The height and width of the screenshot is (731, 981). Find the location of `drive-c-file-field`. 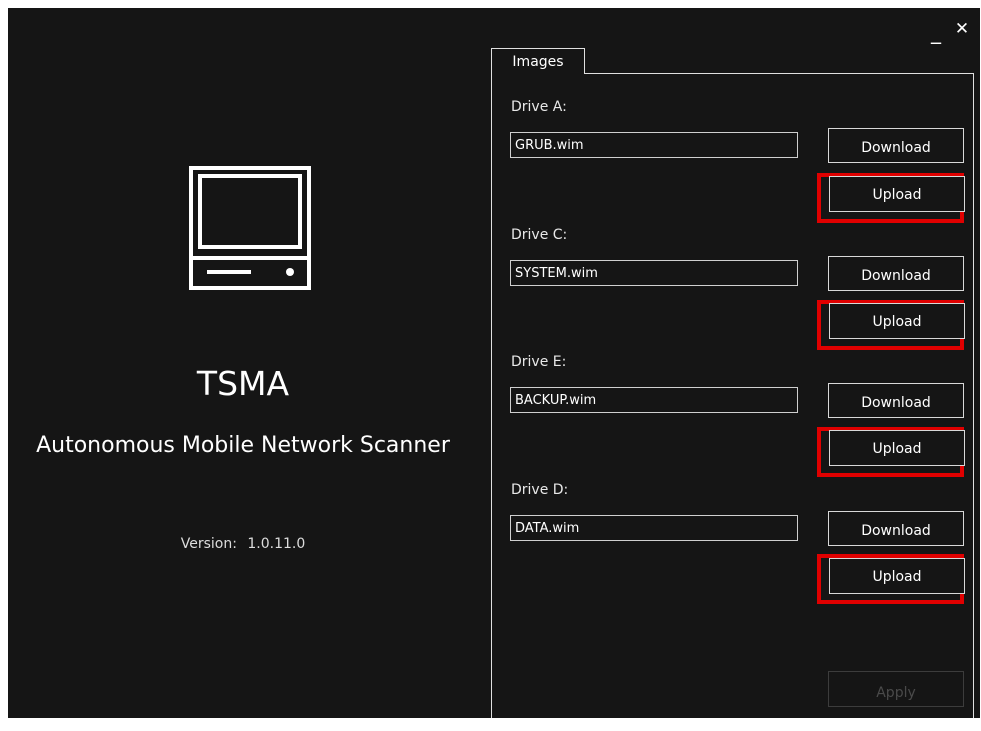

drive-c-file-field is located at coordinates (654, 273).